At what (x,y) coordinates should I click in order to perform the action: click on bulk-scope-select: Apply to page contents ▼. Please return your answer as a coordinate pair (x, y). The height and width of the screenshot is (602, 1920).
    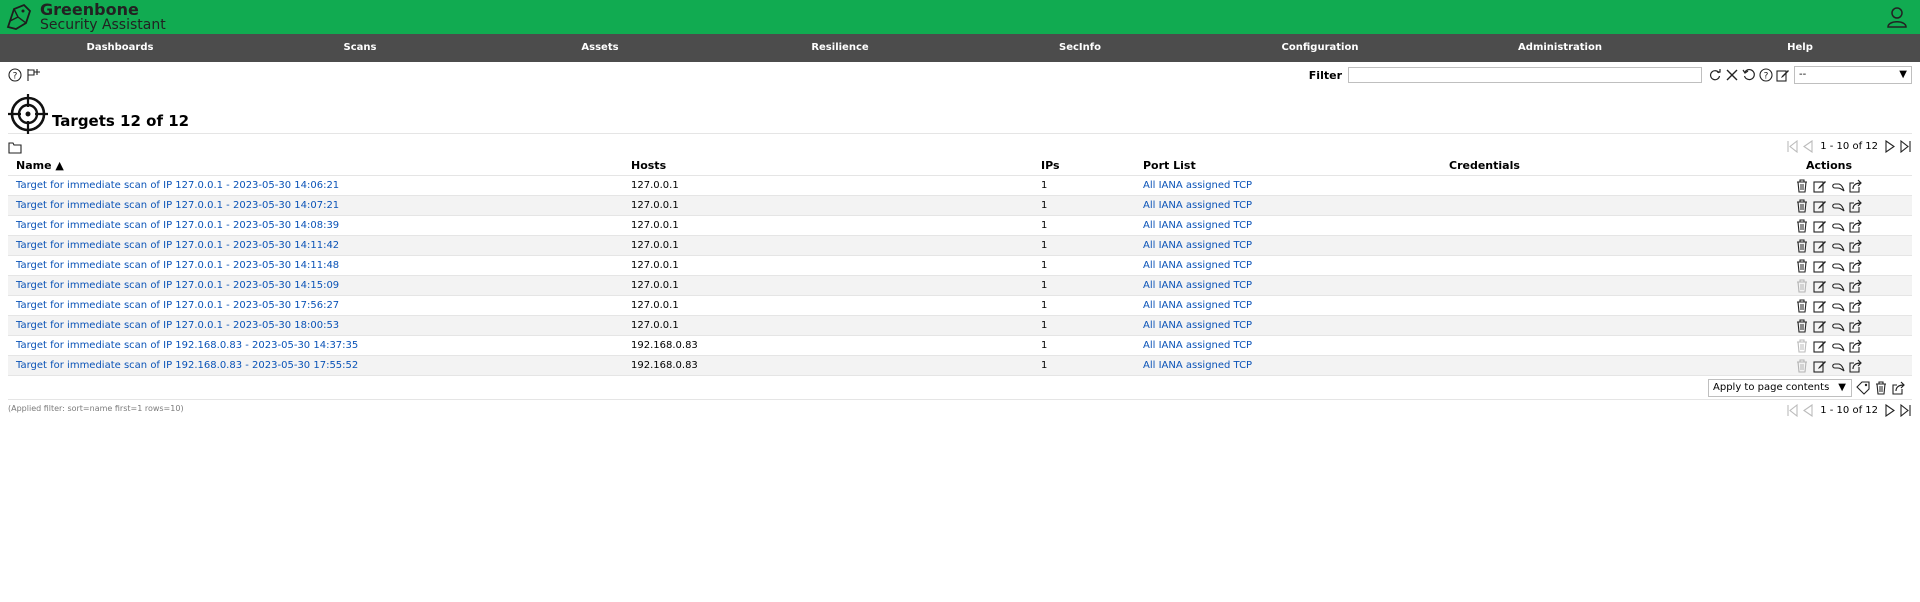
    Looking at the image, I should click on (1780, 388).